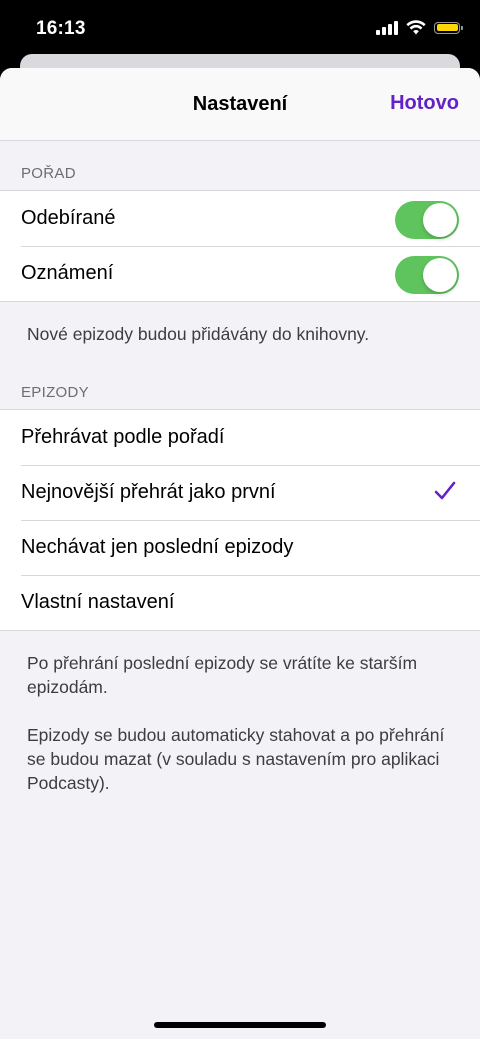 The image size is (480, 1039). What do you see at coordinates (387, 27) in the screenshot?
I see `signal-icon` at bounding box center [387, 27].